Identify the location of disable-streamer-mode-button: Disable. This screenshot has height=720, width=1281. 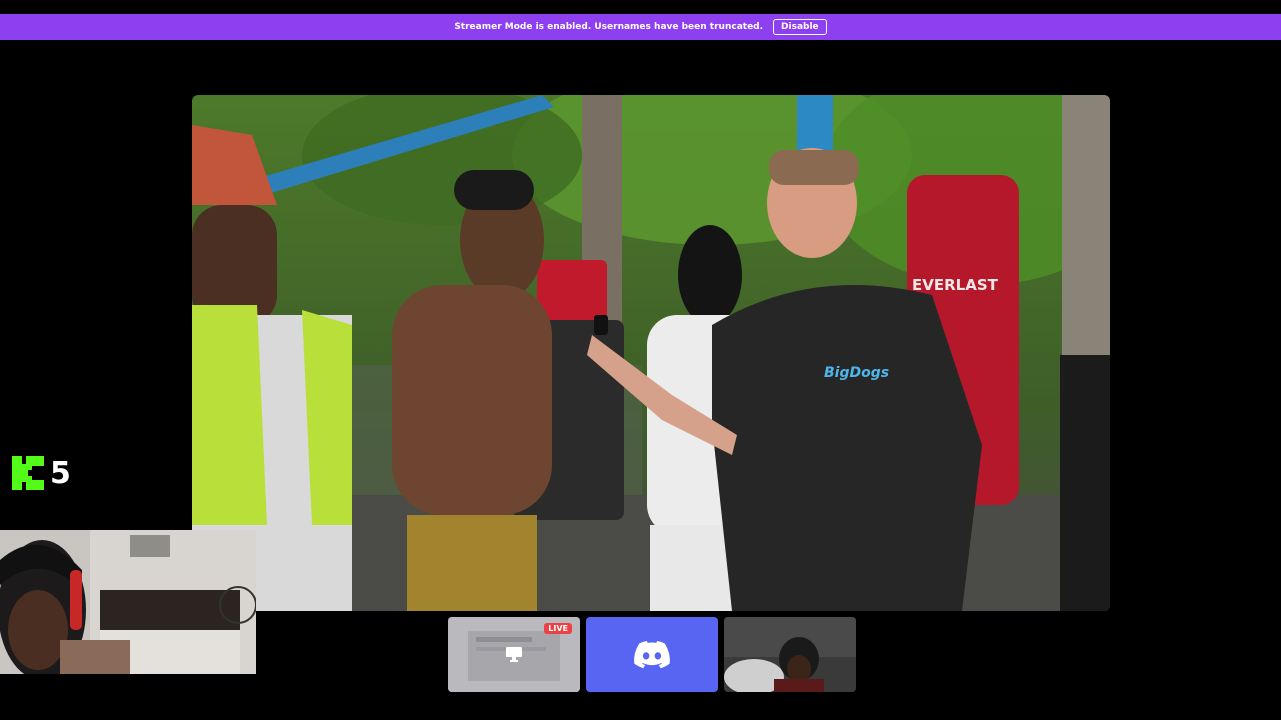
(800, 27).